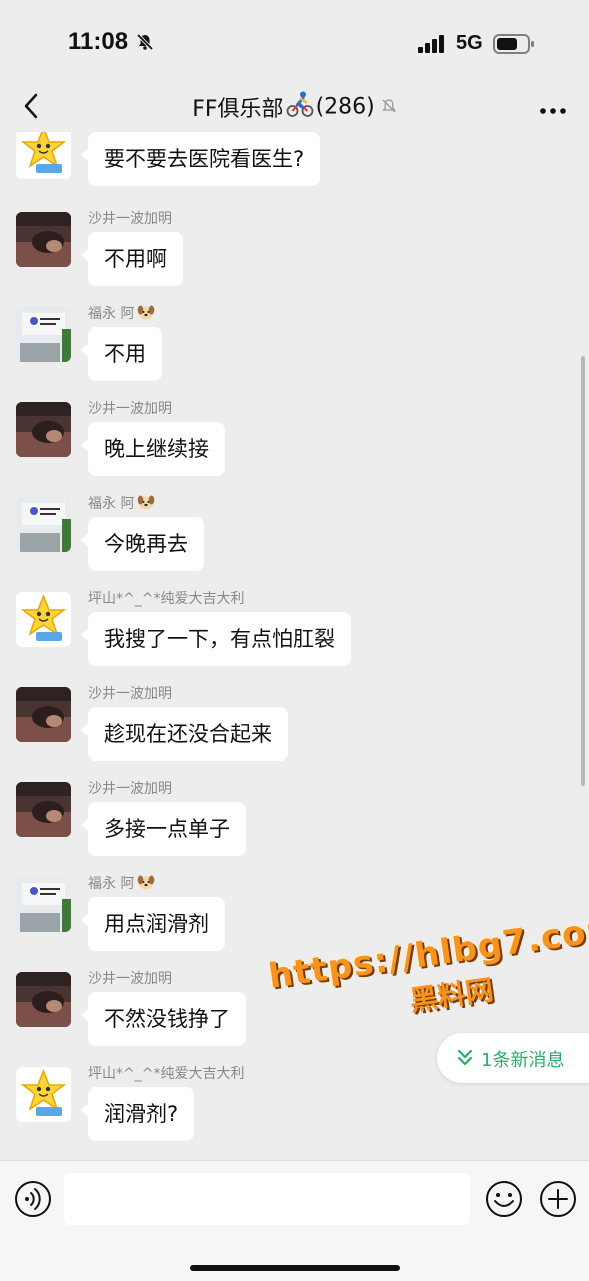  I want to click on mute-icon, so click(389, 107).